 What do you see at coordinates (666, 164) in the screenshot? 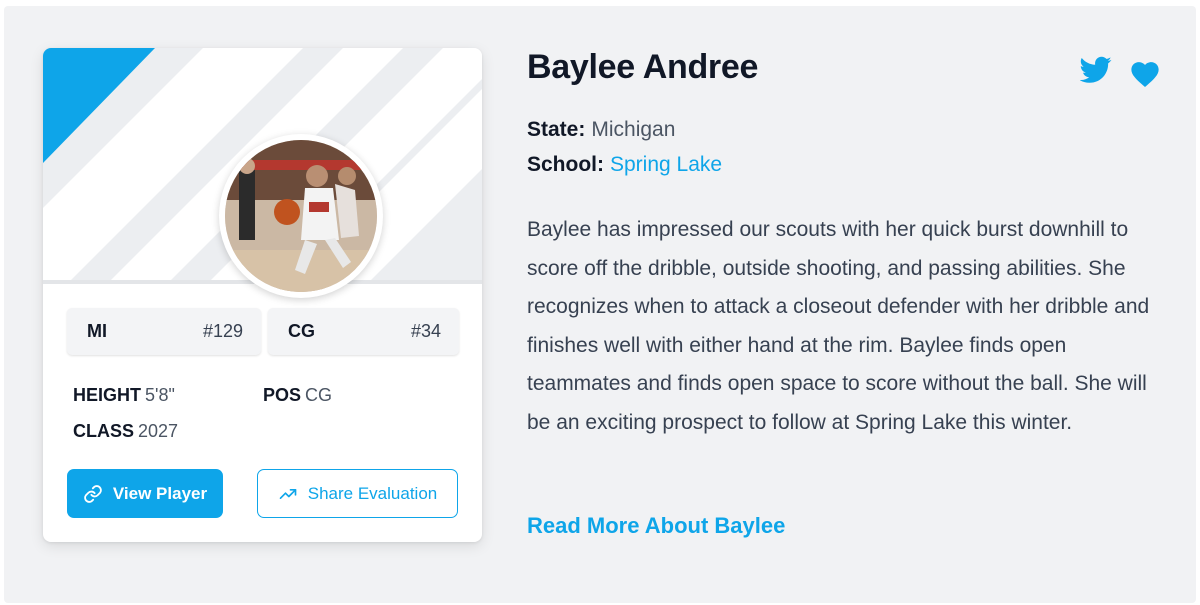
I see `school-link: Spring Lake` at bounding box center [666, 164].